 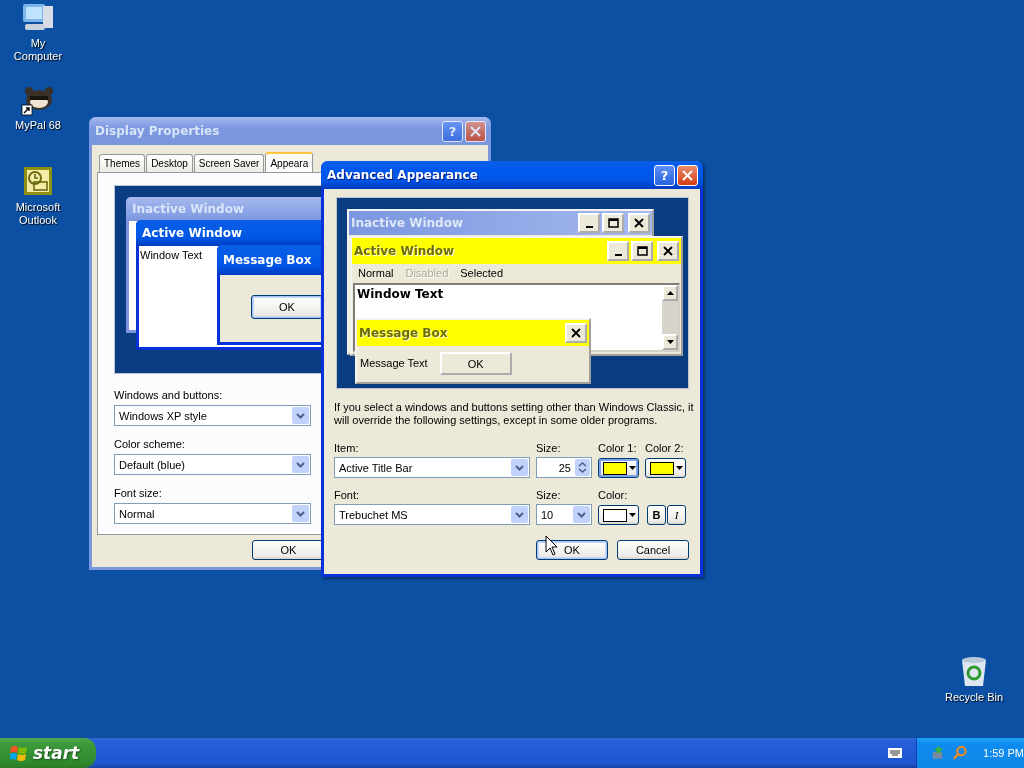 What do you see at coordinates (347, 495) in the screenshot?
I see `field-label: Font:` at bounding box center [347, 495].